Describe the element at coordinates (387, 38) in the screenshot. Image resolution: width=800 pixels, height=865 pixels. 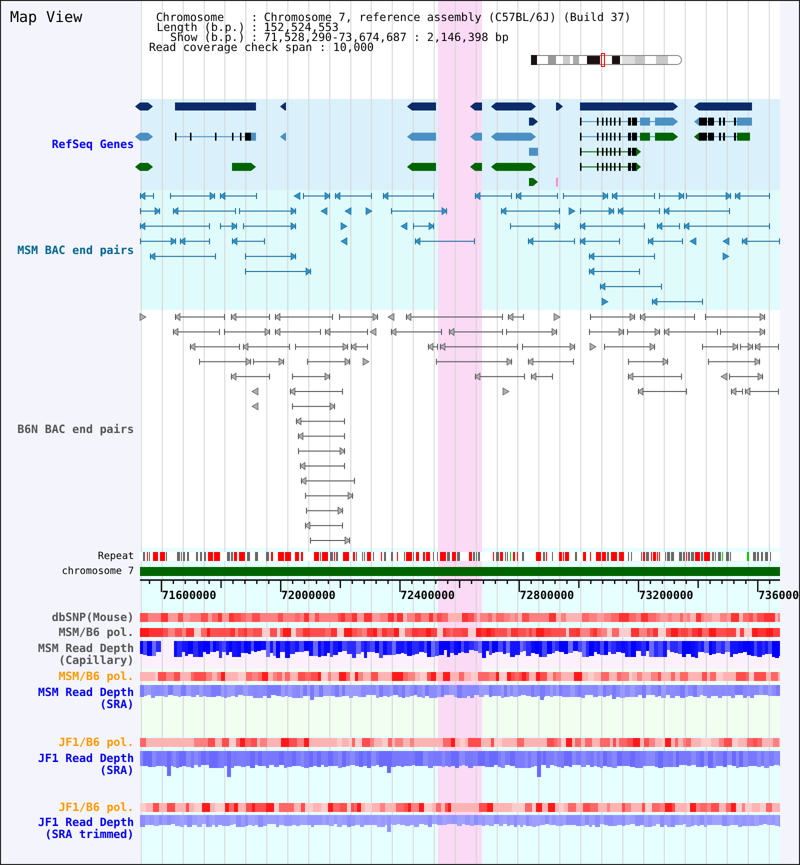
I see `info-value: 71,528,290-73,674,687 : 2,146,398 bp` at that location.